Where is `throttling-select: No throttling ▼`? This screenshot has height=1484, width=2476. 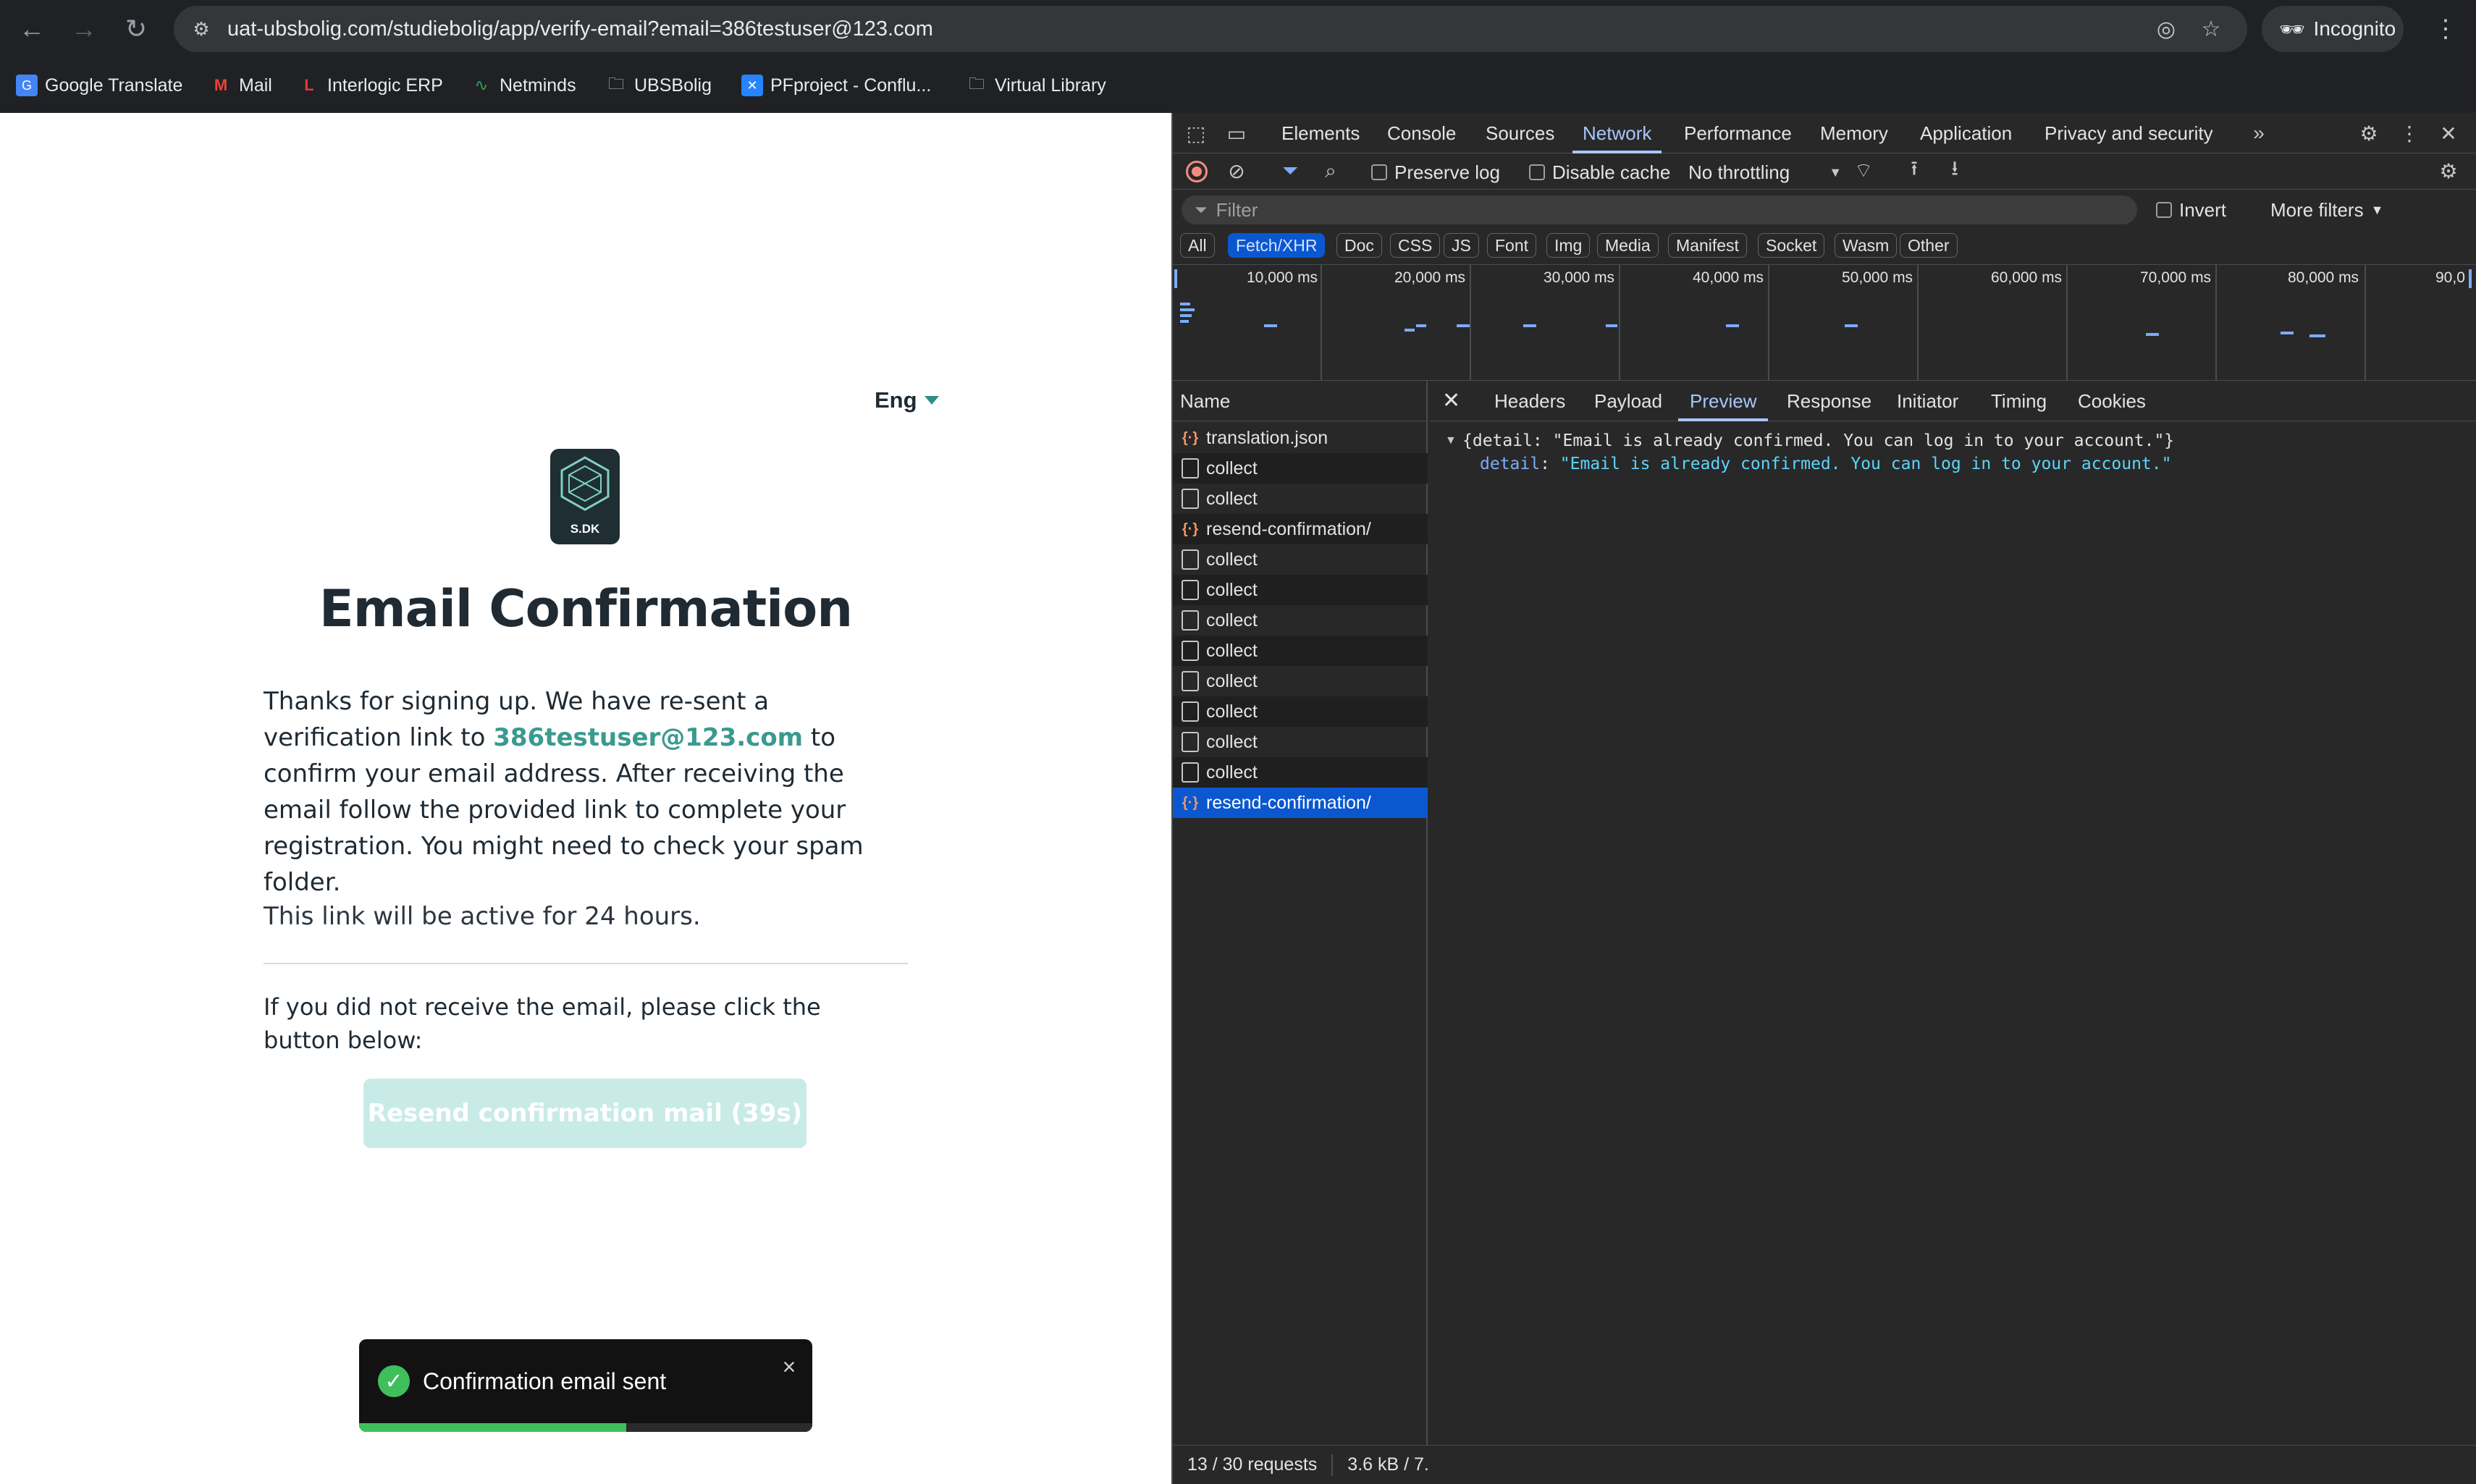 throttling-select: No throttling ▼ is located at coordinates (1765, 172).